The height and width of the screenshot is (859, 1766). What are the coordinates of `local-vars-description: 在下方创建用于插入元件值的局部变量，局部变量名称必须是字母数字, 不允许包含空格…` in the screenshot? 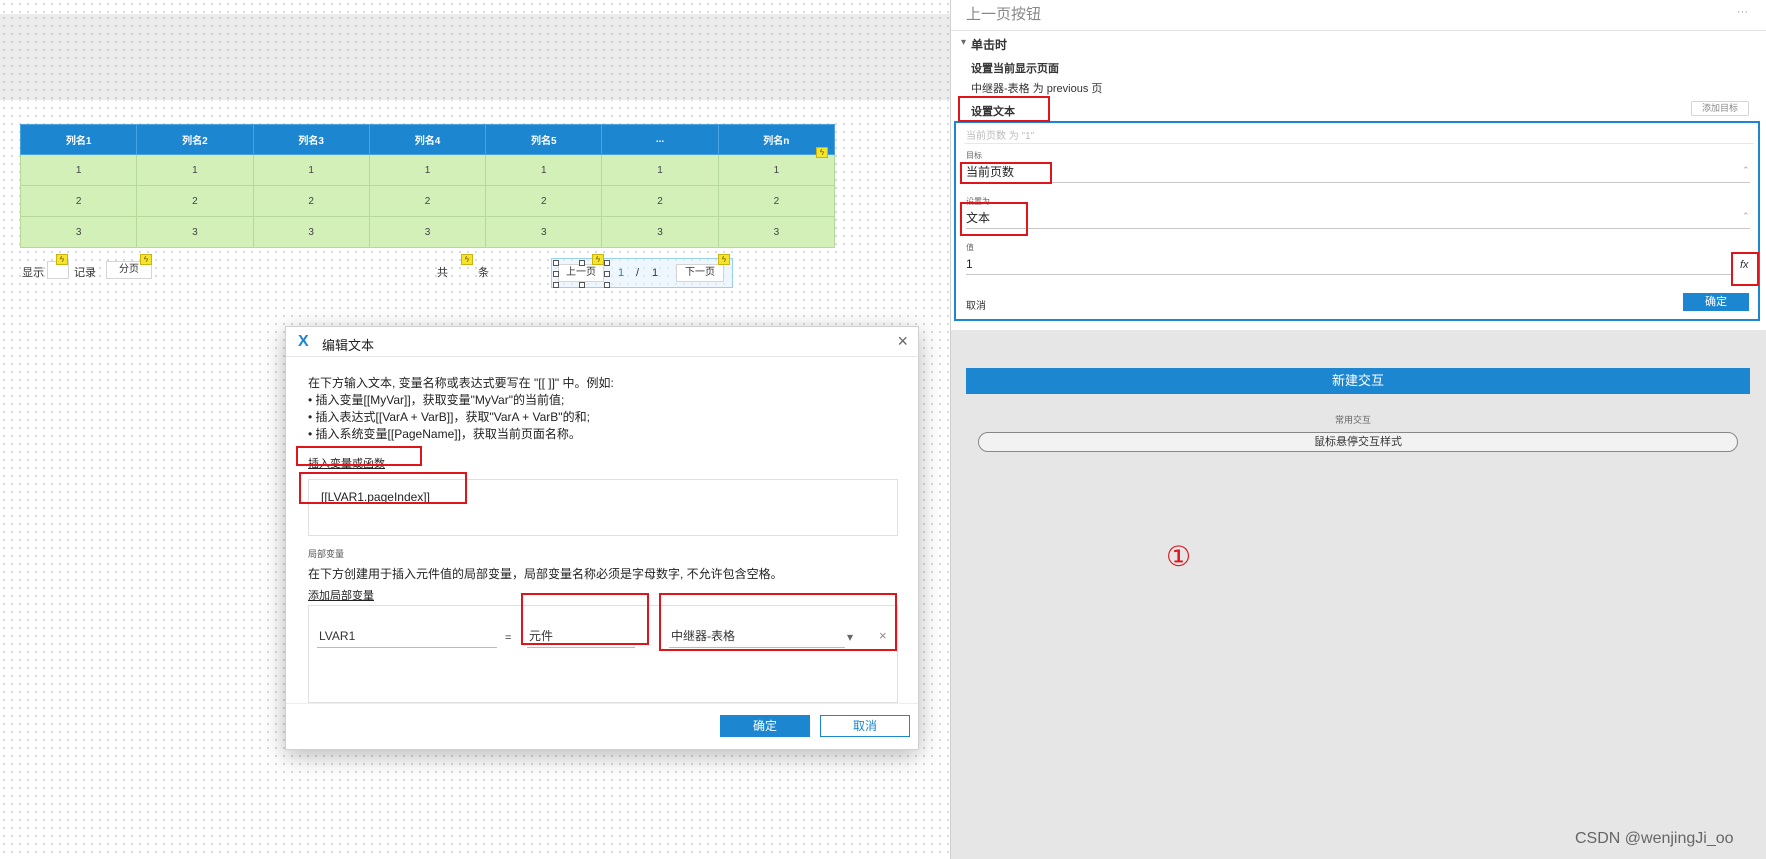 It's located at (545, 574).